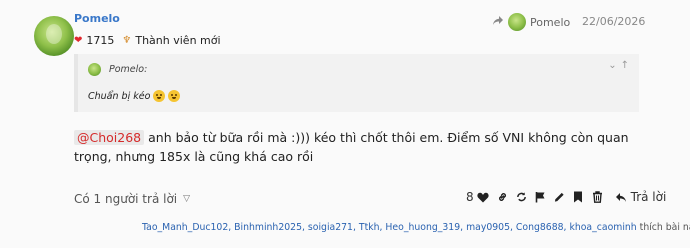 This screenshot has height=248, width=690. What do you see at coordinates (612, 65) in the screenshot?
I see `chevron-down-icon: ⌄` at bounding box center [612, 65].